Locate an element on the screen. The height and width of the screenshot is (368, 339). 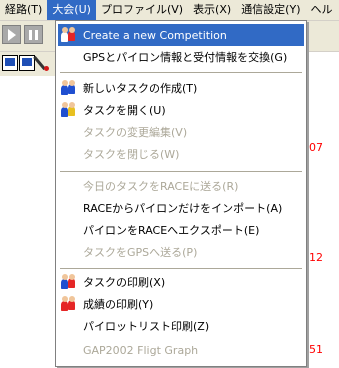
menu-competition: 大会(U) is located at coordinates (71, 10).